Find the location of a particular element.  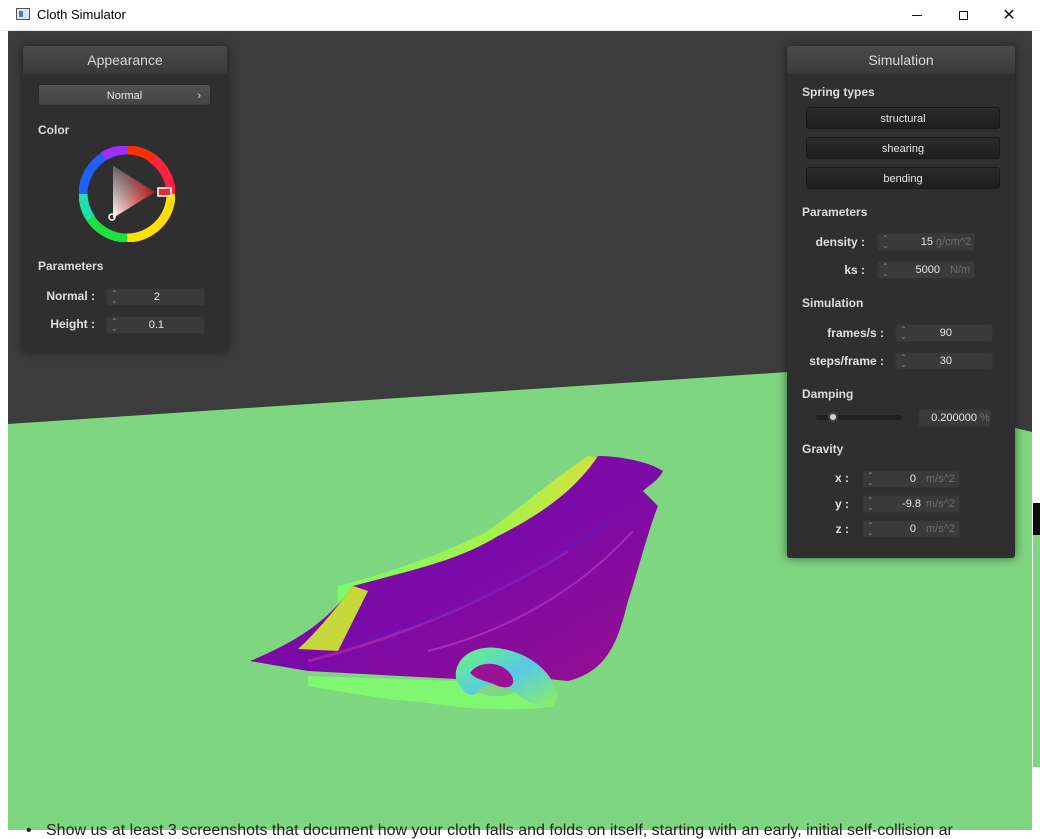

chevron-right-icon: › is located at coordinates (199, 96).